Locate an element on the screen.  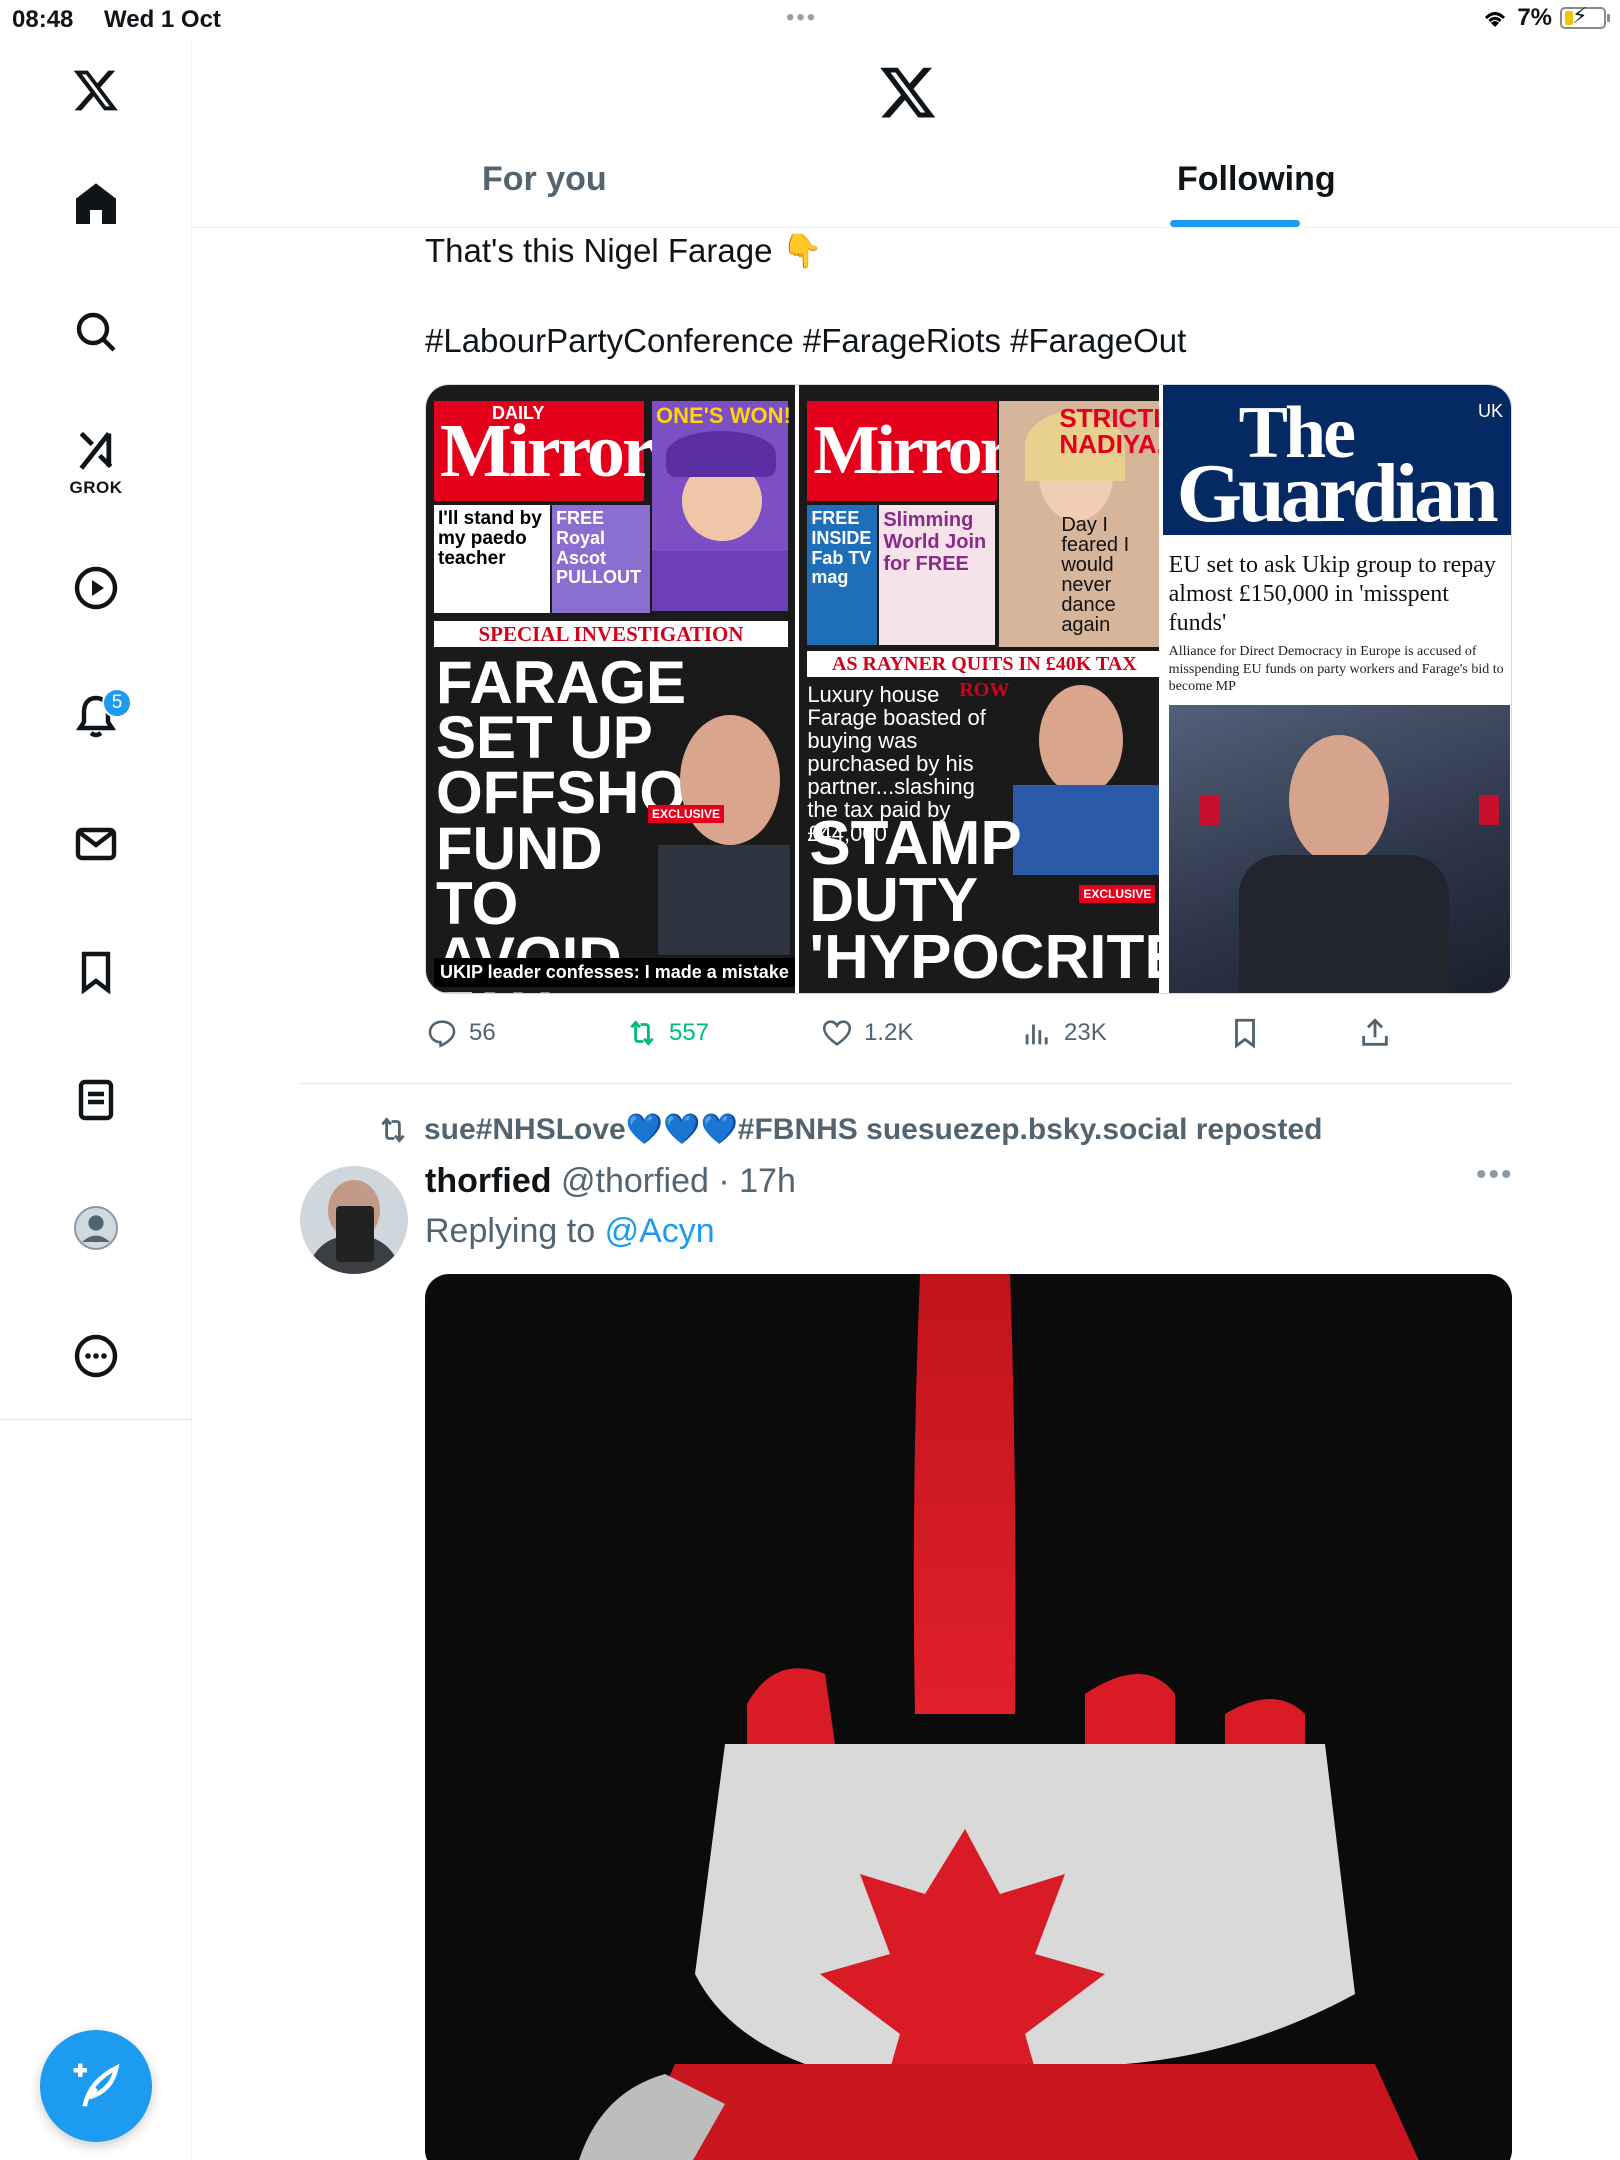
guardian-masthead: The Guardian UK is located at coordinates (1336, 462).